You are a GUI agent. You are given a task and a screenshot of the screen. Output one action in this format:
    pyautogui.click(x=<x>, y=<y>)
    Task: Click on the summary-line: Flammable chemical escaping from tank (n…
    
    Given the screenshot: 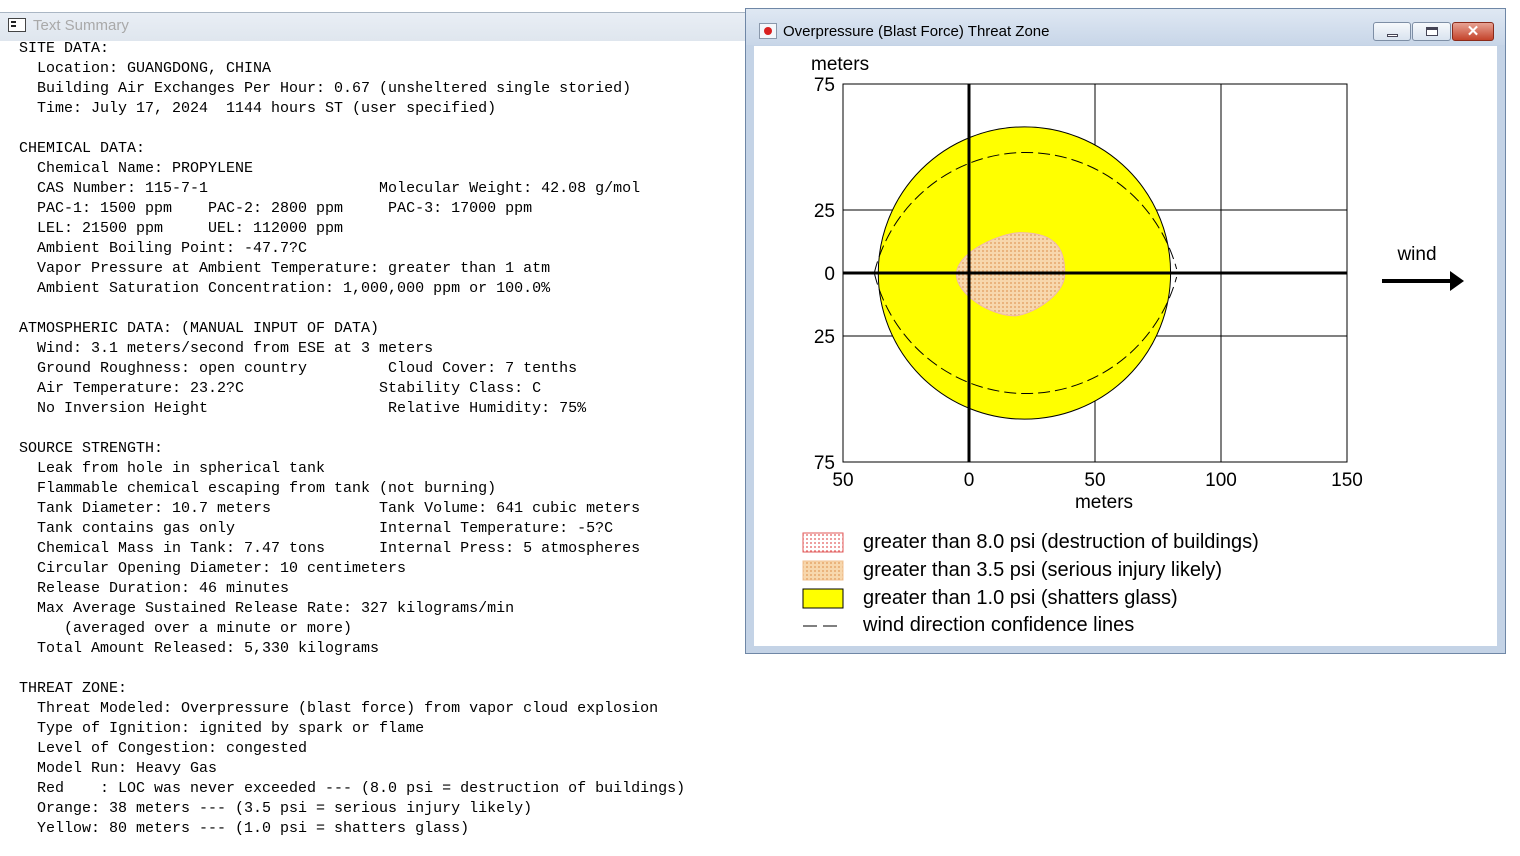 What is the action you would take?
    pyautogui.click(x=258, y=488)
    